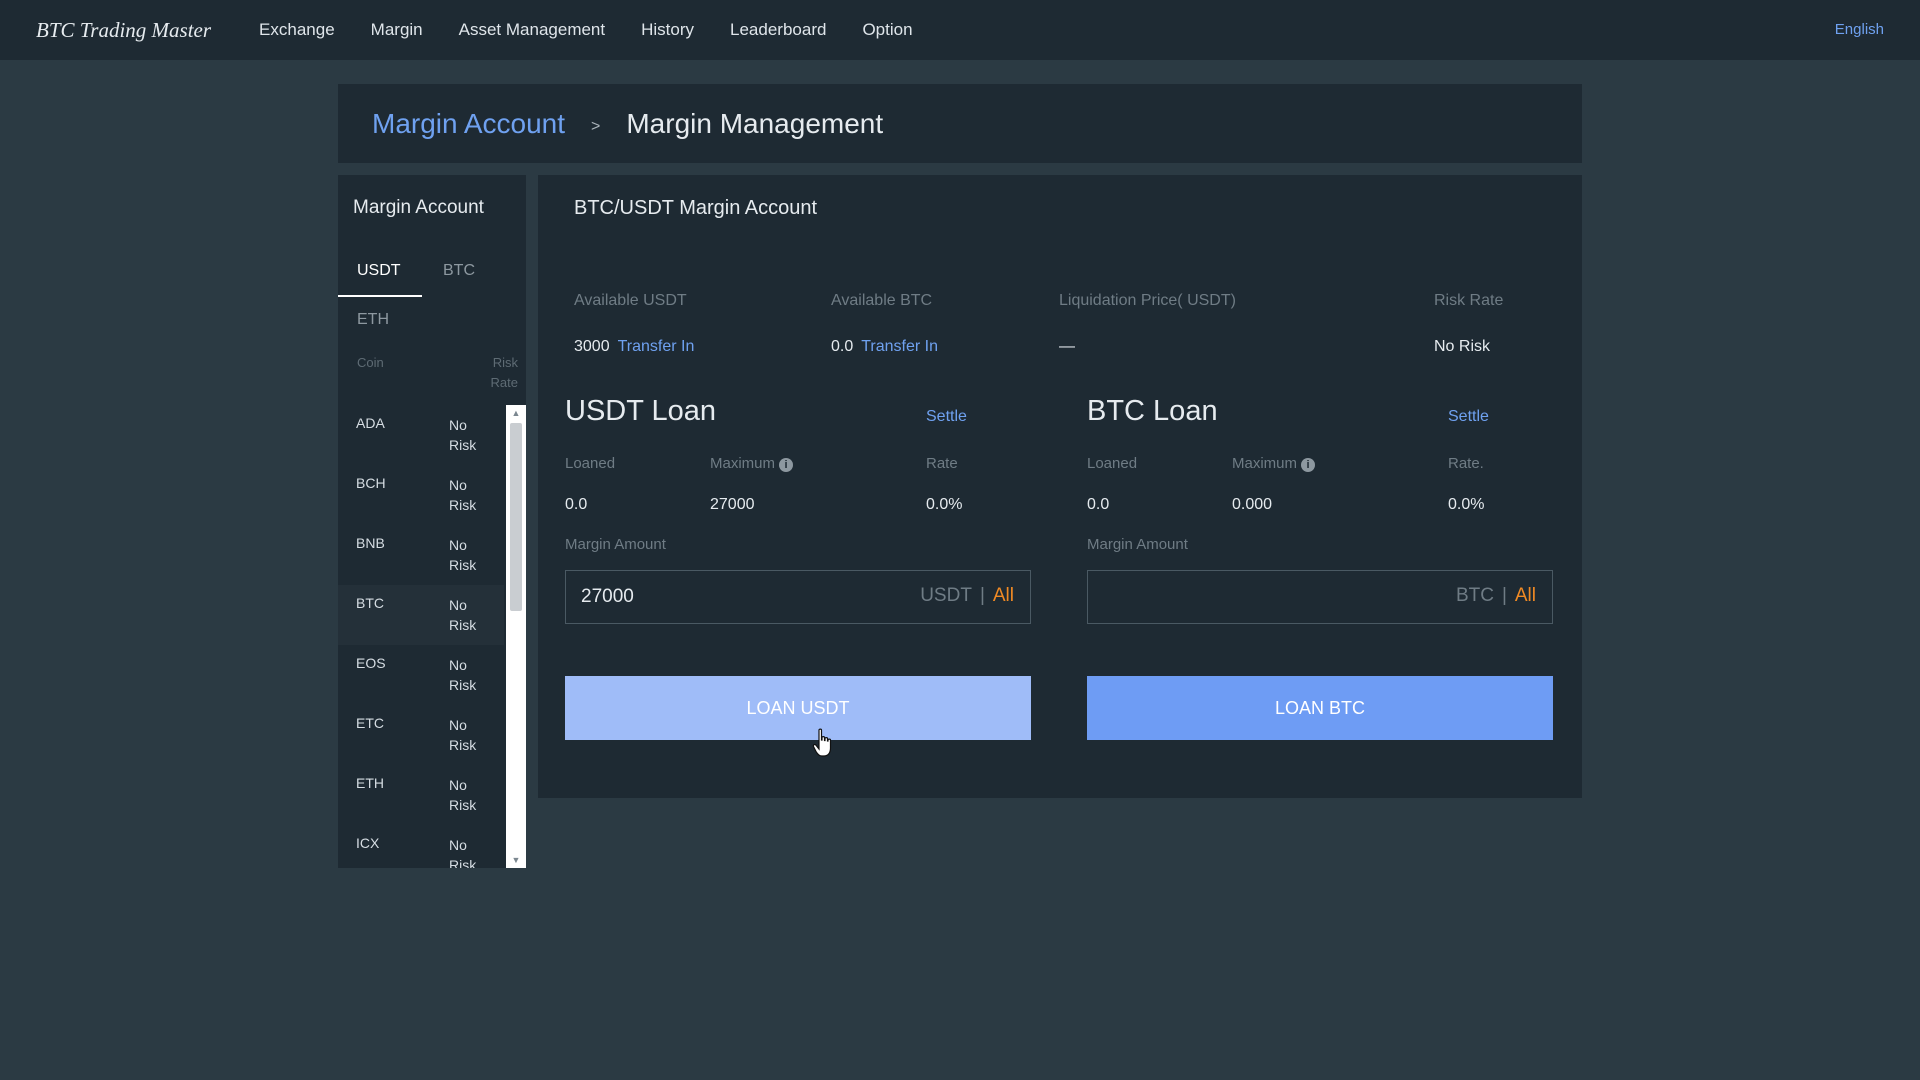  I want to click on list-item: BCH No Risk, so click(421, 495).